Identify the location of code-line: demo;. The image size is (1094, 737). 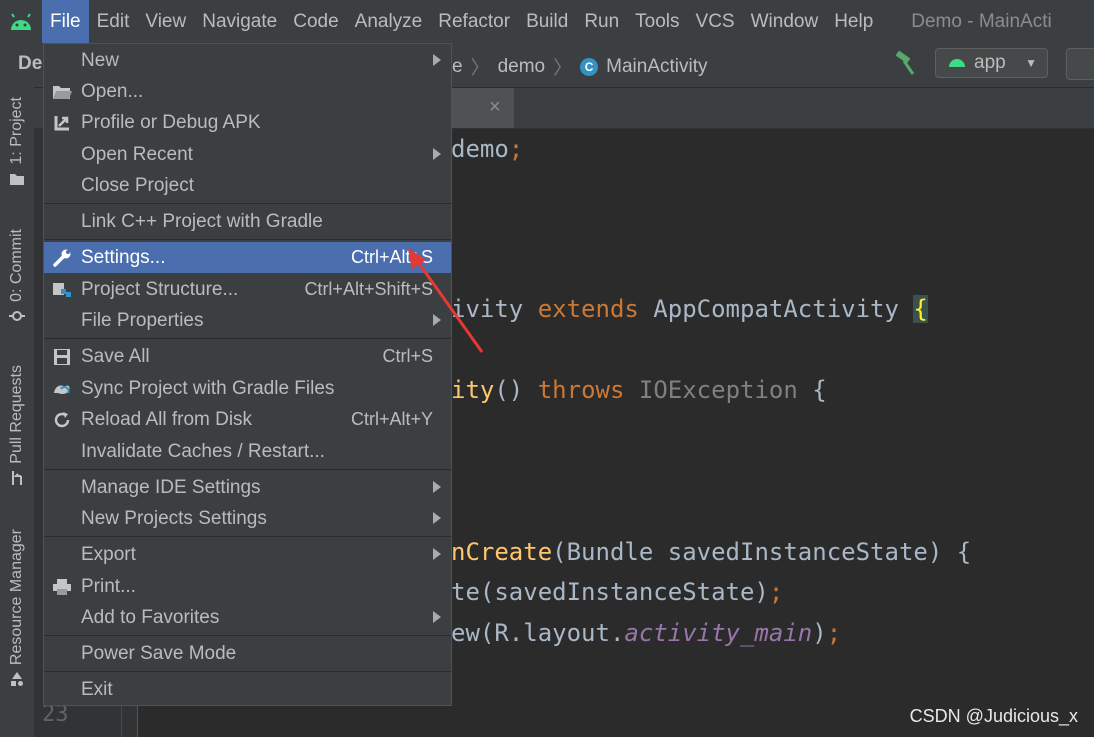
(487, 149).